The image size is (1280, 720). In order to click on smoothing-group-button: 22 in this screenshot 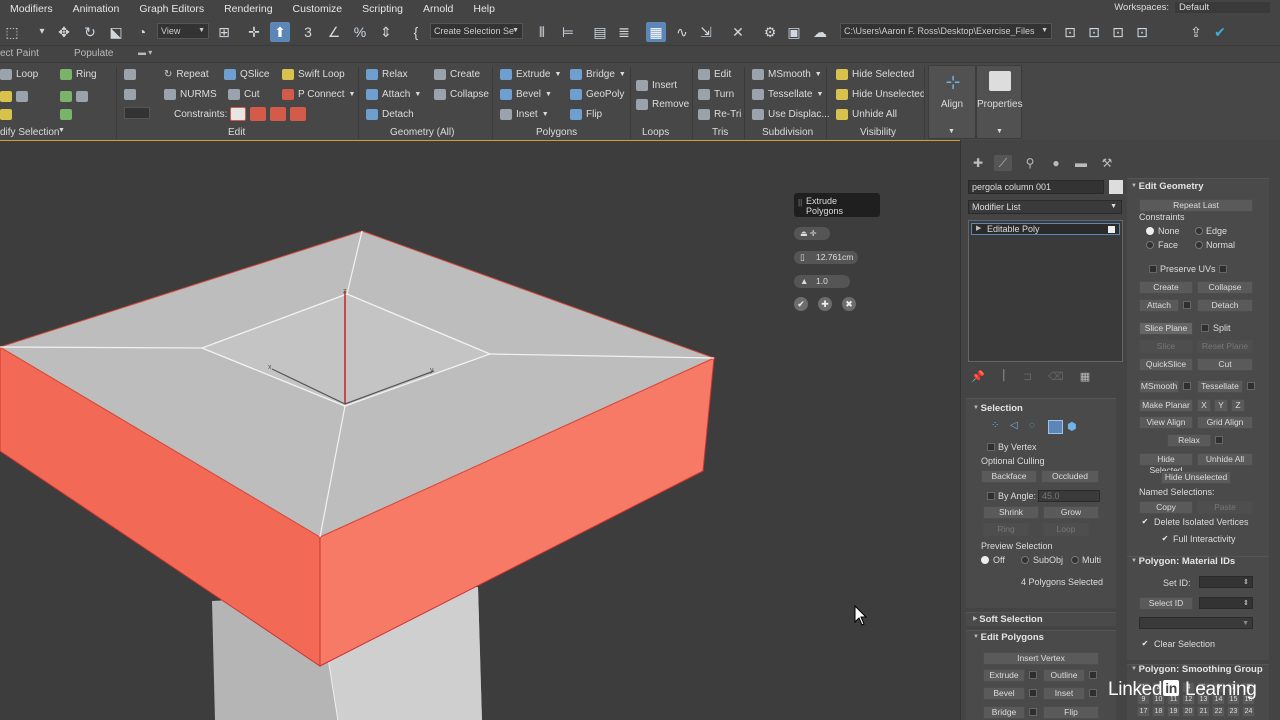, I will do `click(1218, 711)`.